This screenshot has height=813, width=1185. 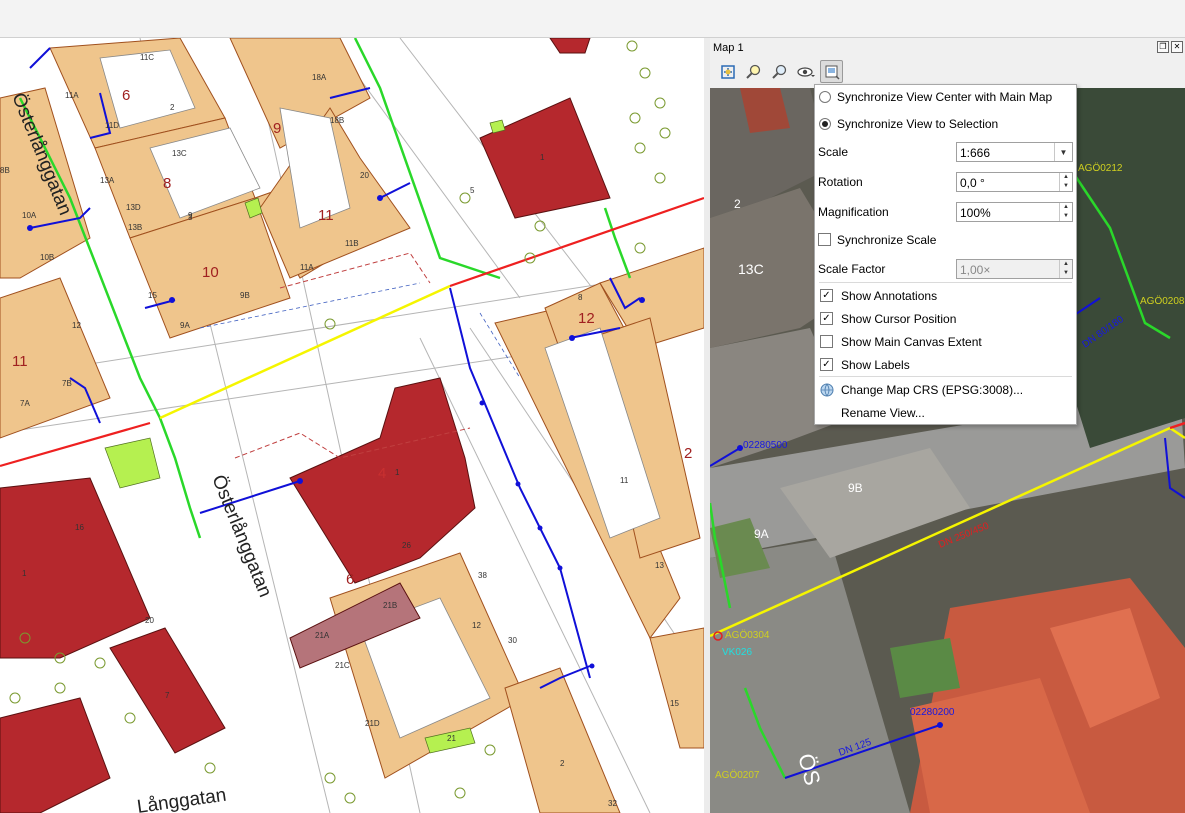 What do you see at coordinates (592, 19) in the screenshot?
I see `top-toolbar-area` at bounding box center [592, 19].